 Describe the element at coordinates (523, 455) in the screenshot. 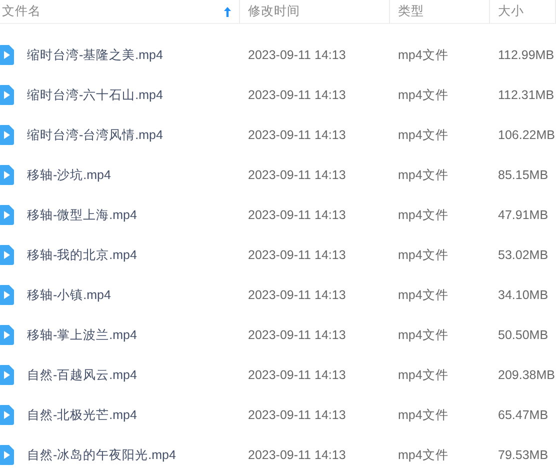

I see `file-size: 79.53MB` at that location.